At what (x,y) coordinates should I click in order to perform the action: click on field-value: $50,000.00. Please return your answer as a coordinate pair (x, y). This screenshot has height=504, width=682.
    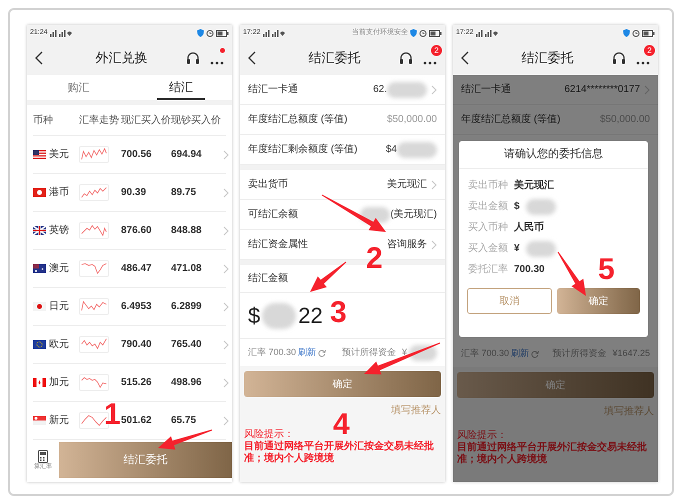
    Looking at the image, I should click on (411, 120).